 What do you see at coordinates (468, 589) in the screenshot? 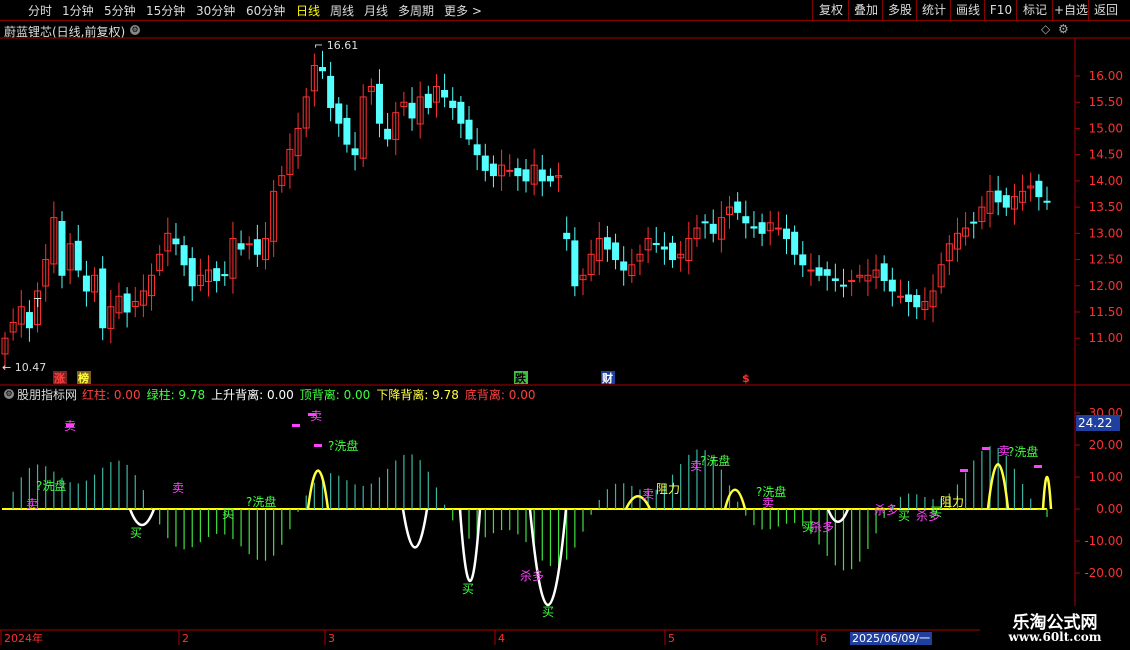
I see `signal-buy-9: 买` at bounding box center [468, 589].